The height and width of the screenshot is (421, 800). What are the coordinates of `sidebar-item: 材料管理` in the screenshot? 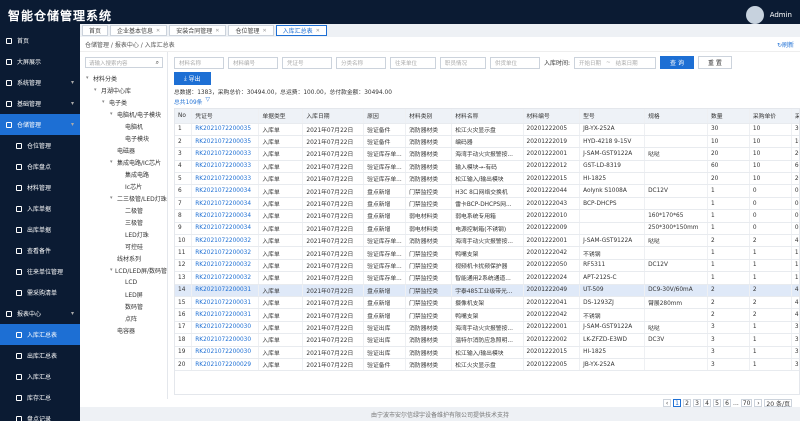 It's located at (40, 187).